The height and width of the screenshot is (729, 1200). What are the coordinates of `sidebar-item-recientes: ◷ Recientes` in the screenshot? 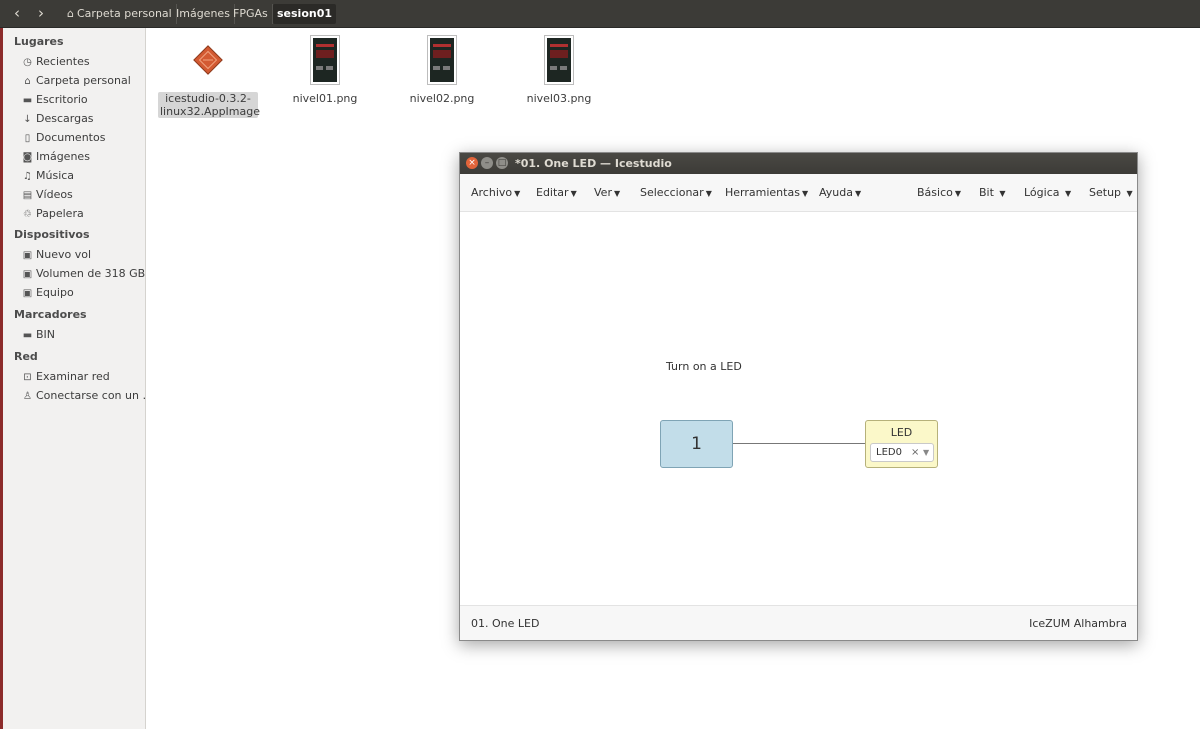 It's located at (83, 62).